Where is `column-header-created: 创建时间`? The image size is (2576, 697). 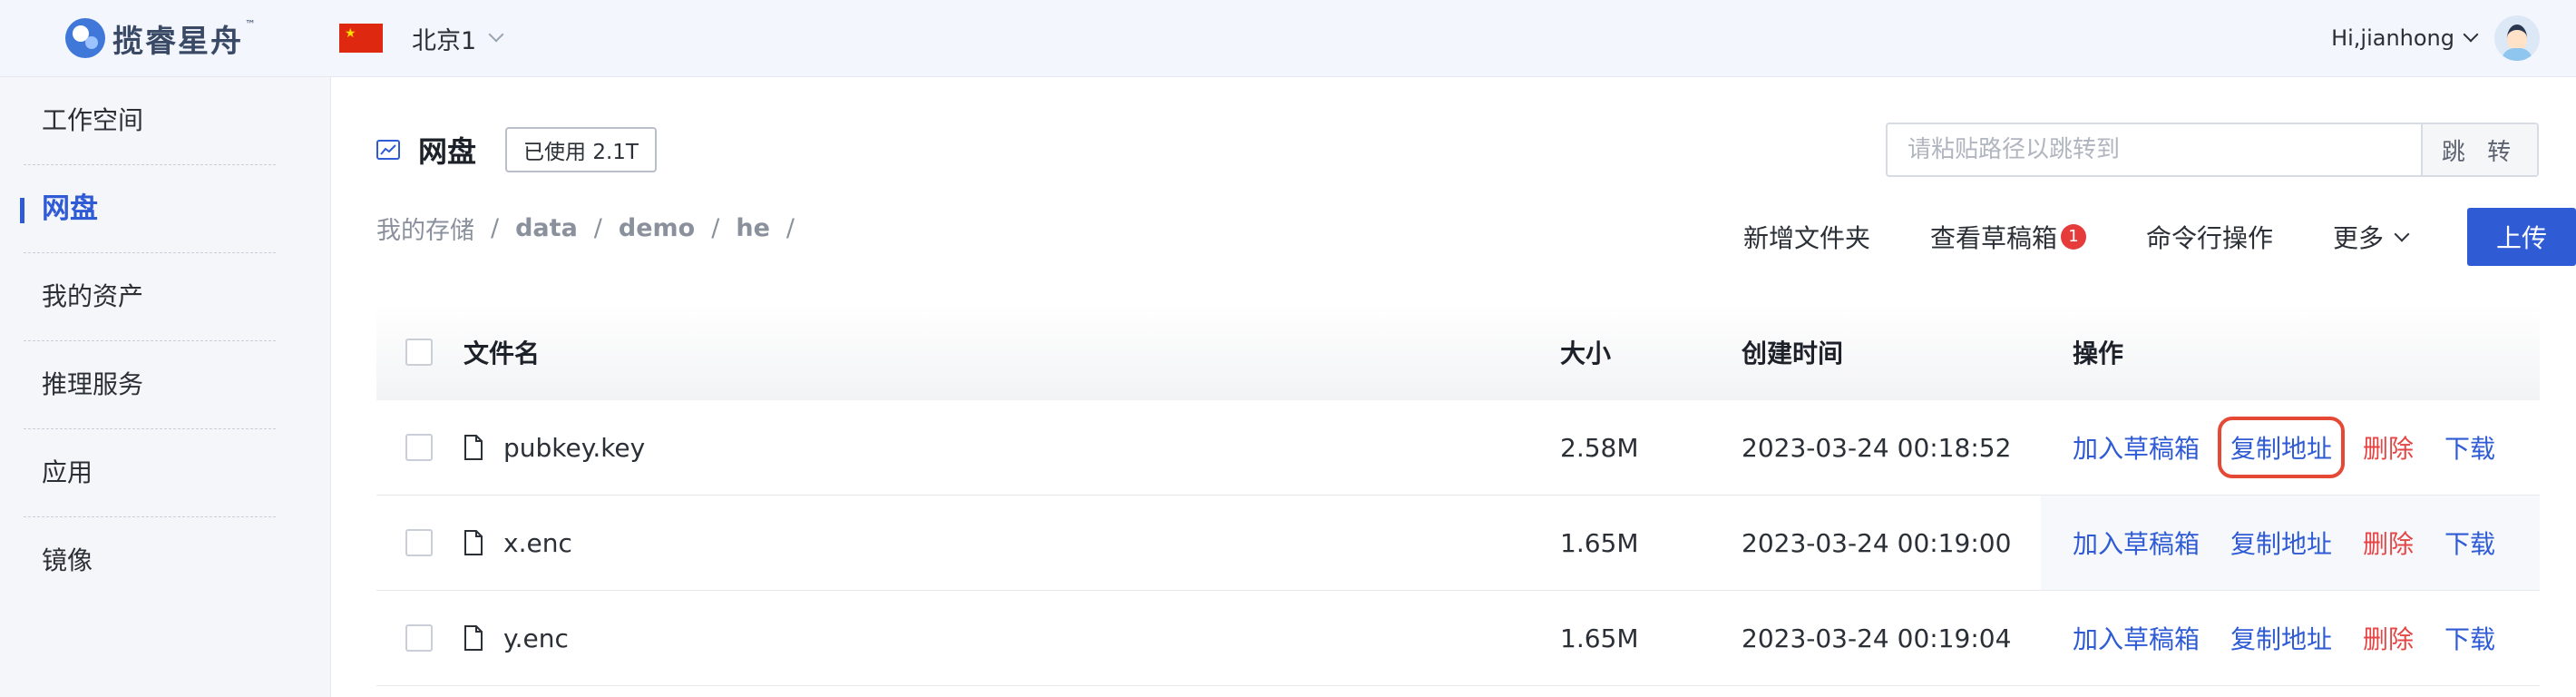 column-header-created: 创建时间 is located at coordinates (1793, 353).